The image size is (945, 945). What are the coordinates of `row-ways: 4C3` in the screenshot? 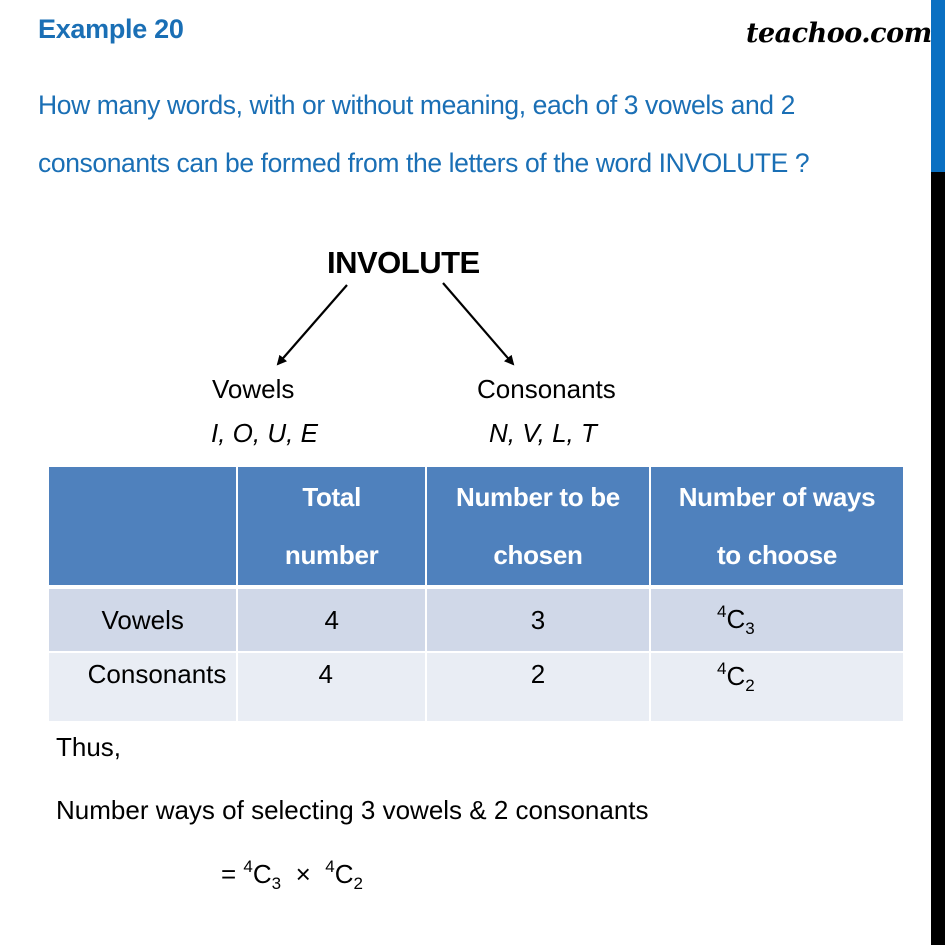 It's located at (777, 619).